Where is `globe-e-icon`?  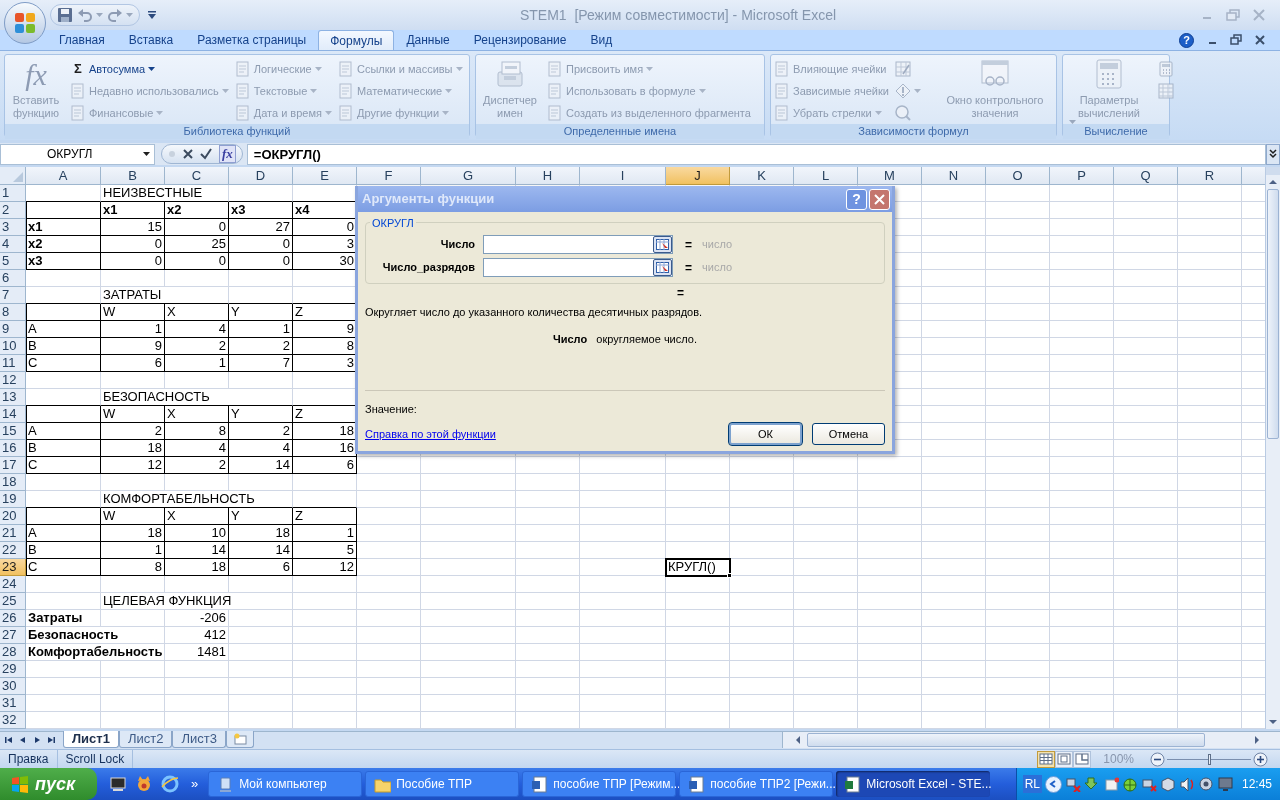 globe-e-icon is located at coordinates (170, 784).